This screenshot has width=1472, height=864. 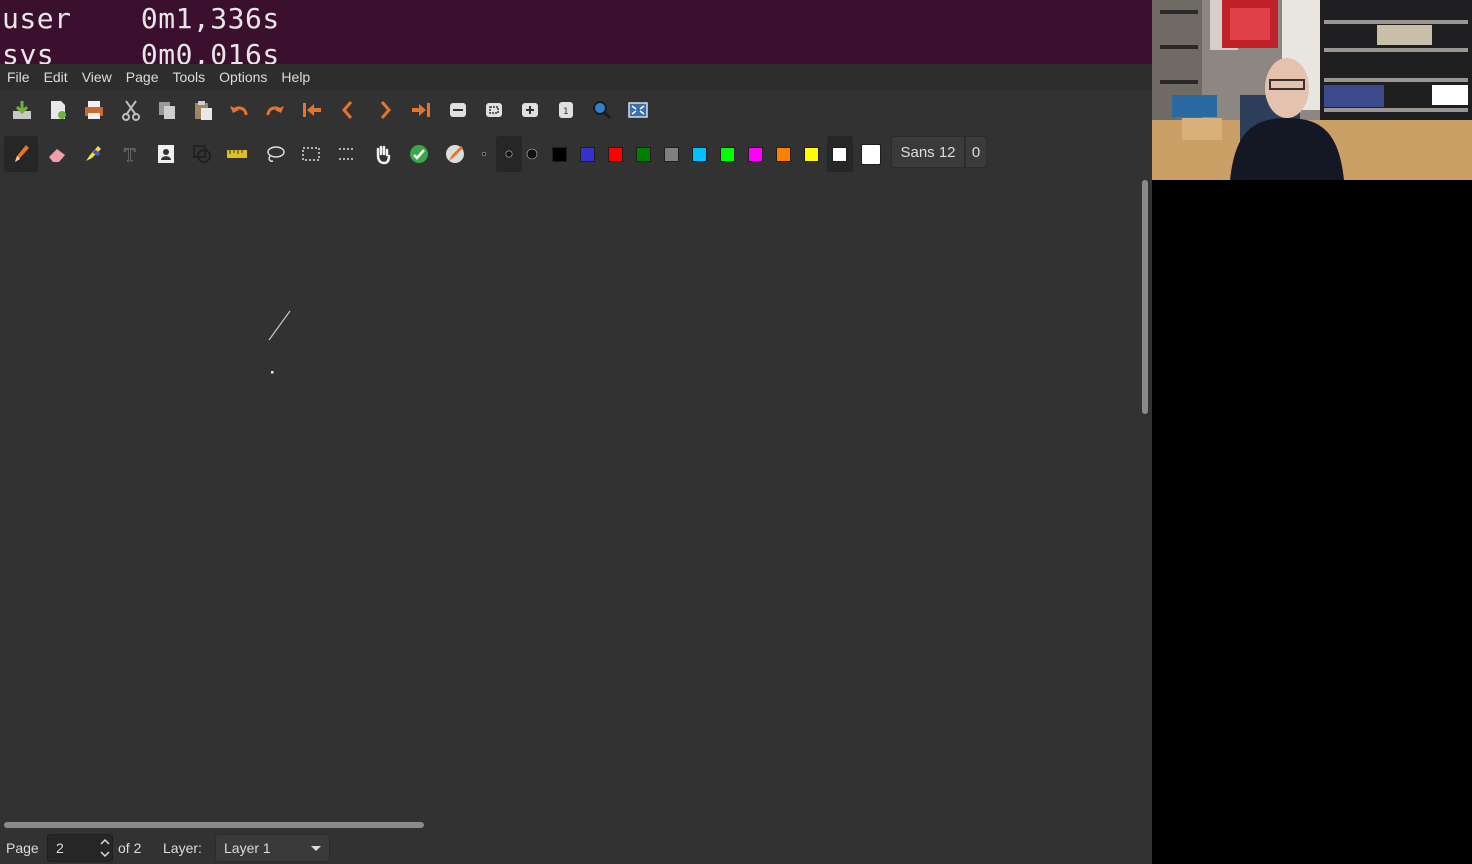 I want to click on svg-text: T, so click(x=130, y=155).